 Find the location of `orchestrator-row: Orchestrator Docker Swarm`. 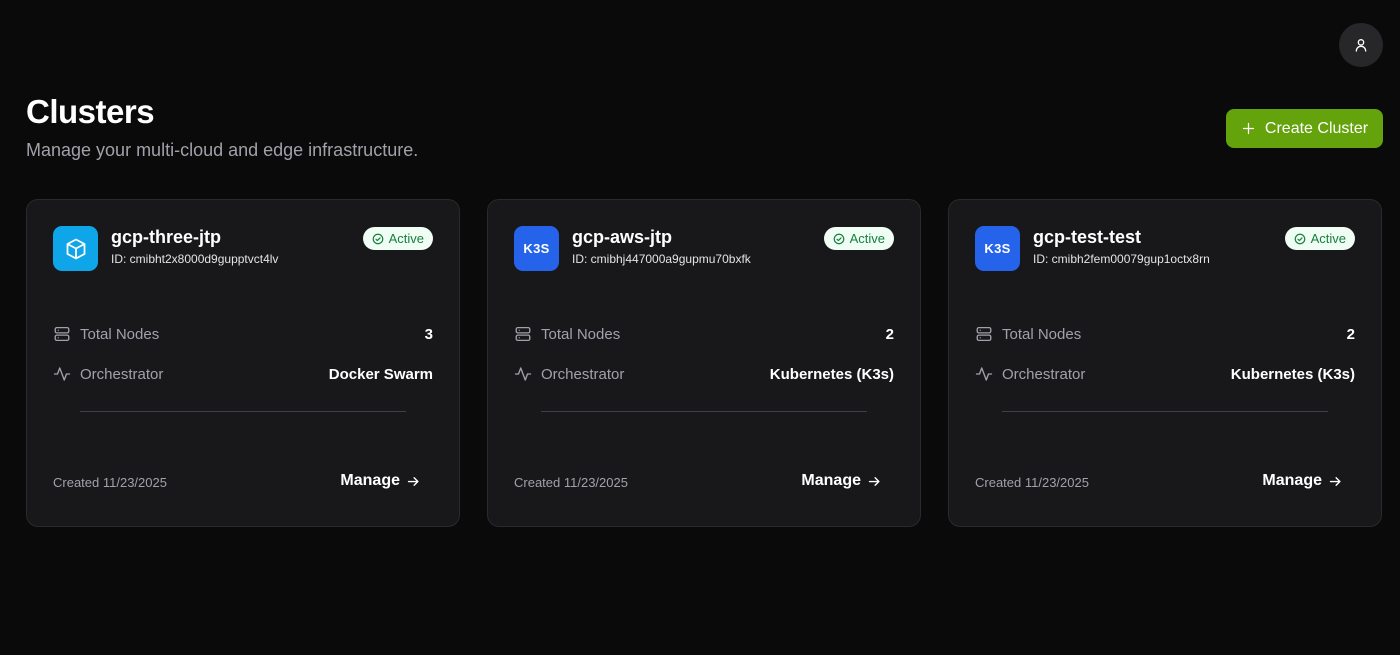

orchestrator-row: Orchestrator Docker Swarm is located at coordinates (243, 374).